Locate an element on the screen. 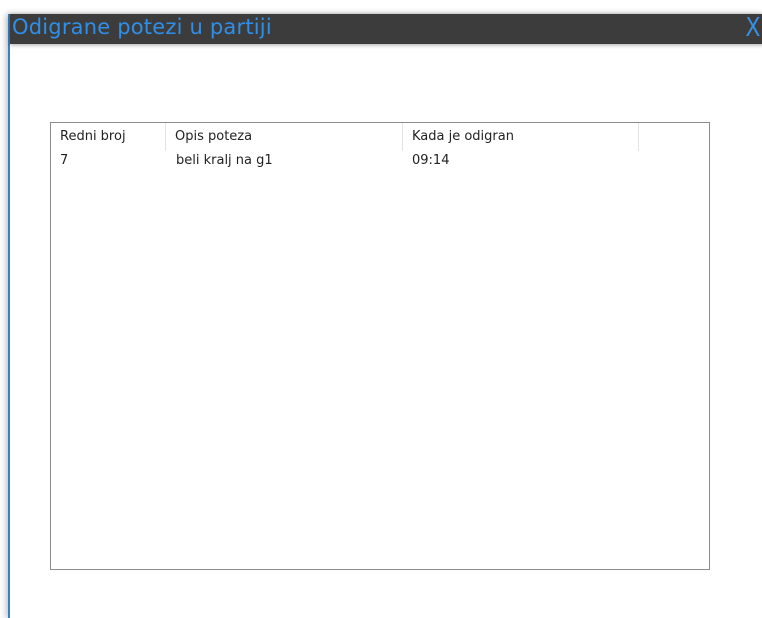 The height and width of the screenshot is (618, 762). list-item: 7 beli kralj na g1 09:14 is located at coordinates (380, 161).